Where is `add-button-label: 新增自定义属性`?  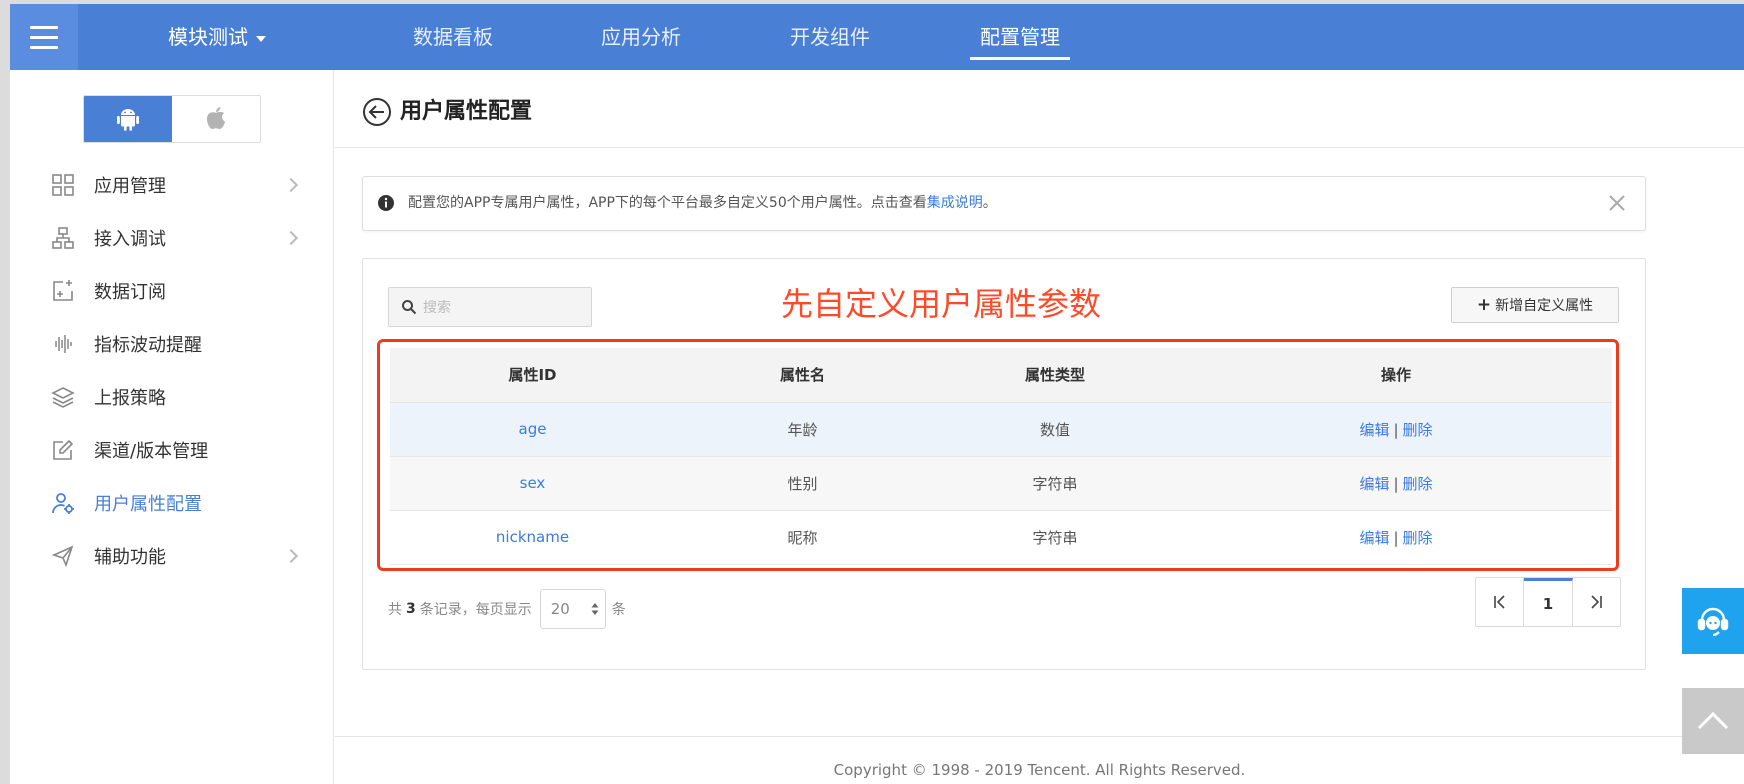 add-button-label: 新增自定义属性 is located at coordinates (1544, 306).